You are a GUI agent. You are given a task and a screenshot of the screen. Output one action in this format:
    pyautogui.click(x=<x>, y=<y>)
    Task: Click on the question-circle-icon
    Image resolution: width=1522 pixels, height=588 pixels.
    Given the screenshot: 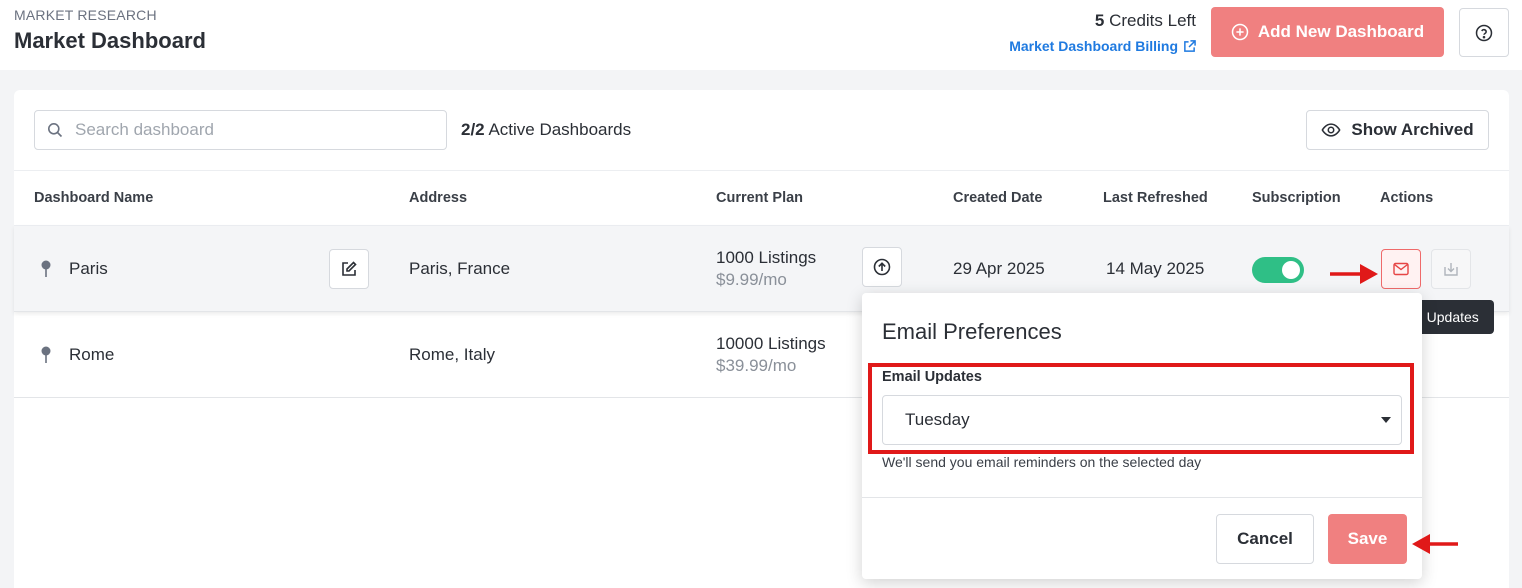 What is the action you would take?
    pyautogui.click(x=1484, y=32)
    